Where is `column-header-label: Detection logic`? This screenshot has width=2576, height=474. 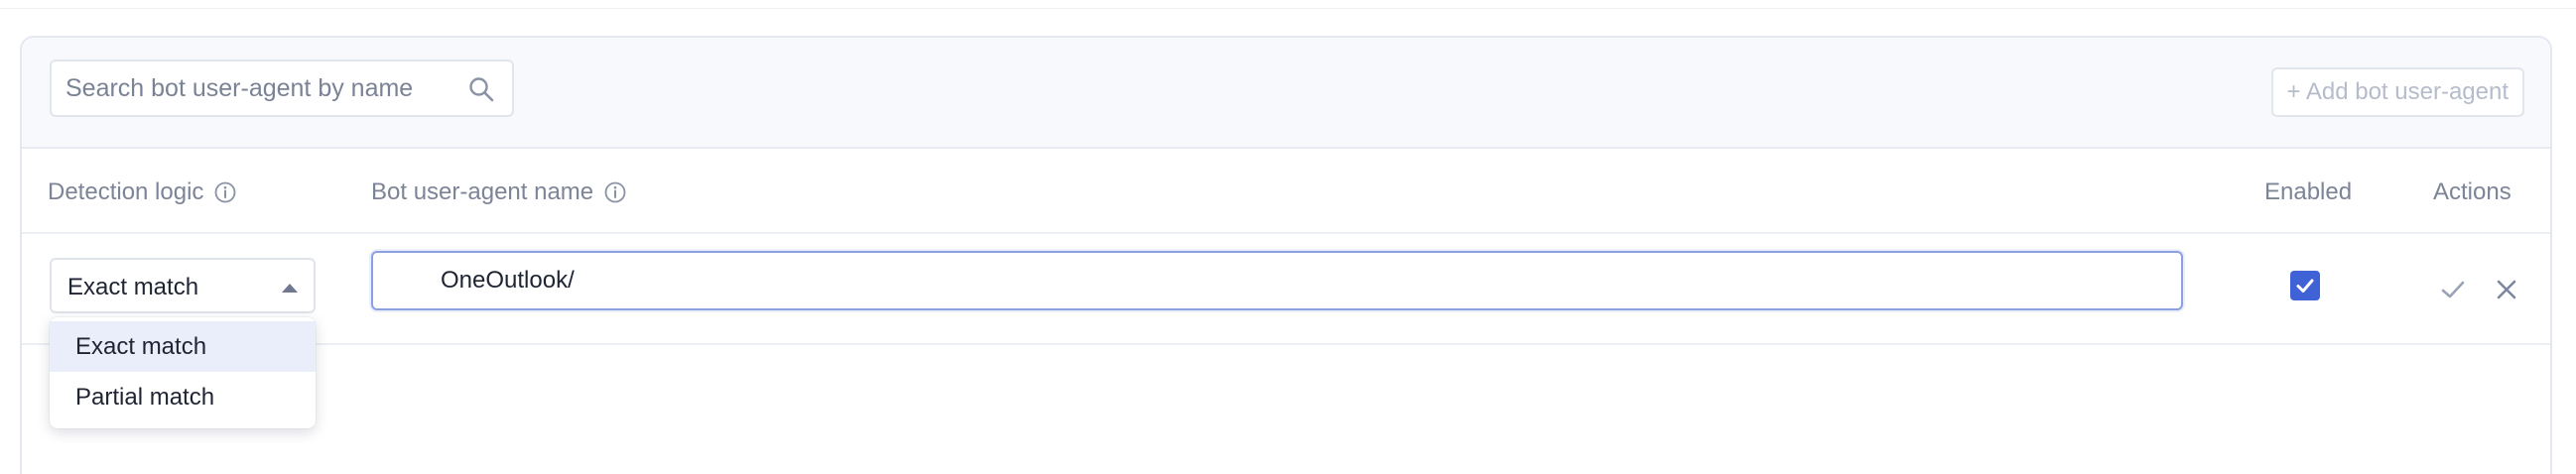 column-header-label: Detection logic is located at coordinates (126, 191).